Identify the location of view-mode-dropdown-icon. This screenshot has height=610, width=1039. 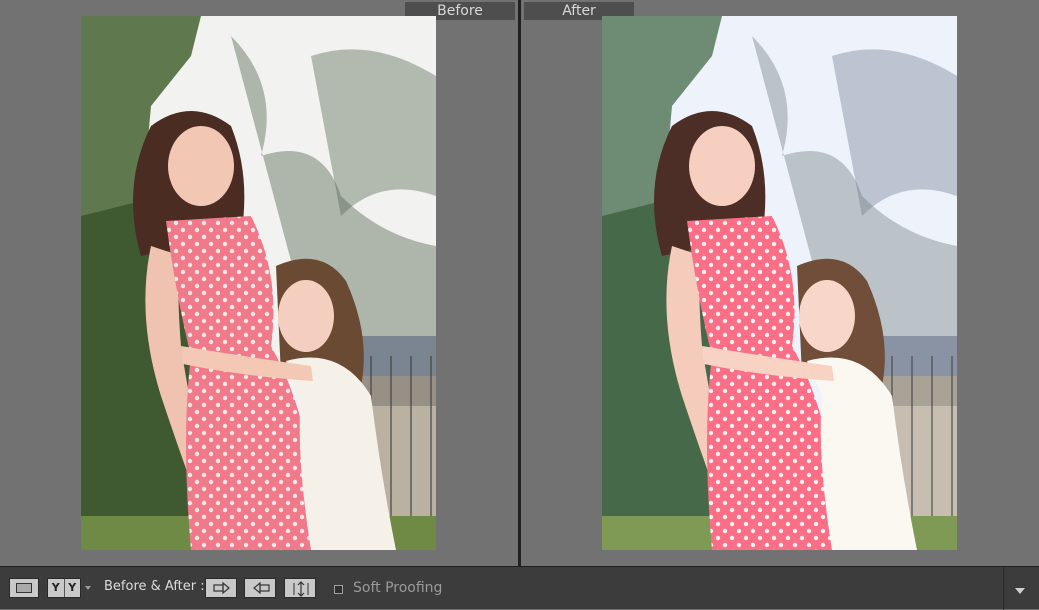
(88, 588).